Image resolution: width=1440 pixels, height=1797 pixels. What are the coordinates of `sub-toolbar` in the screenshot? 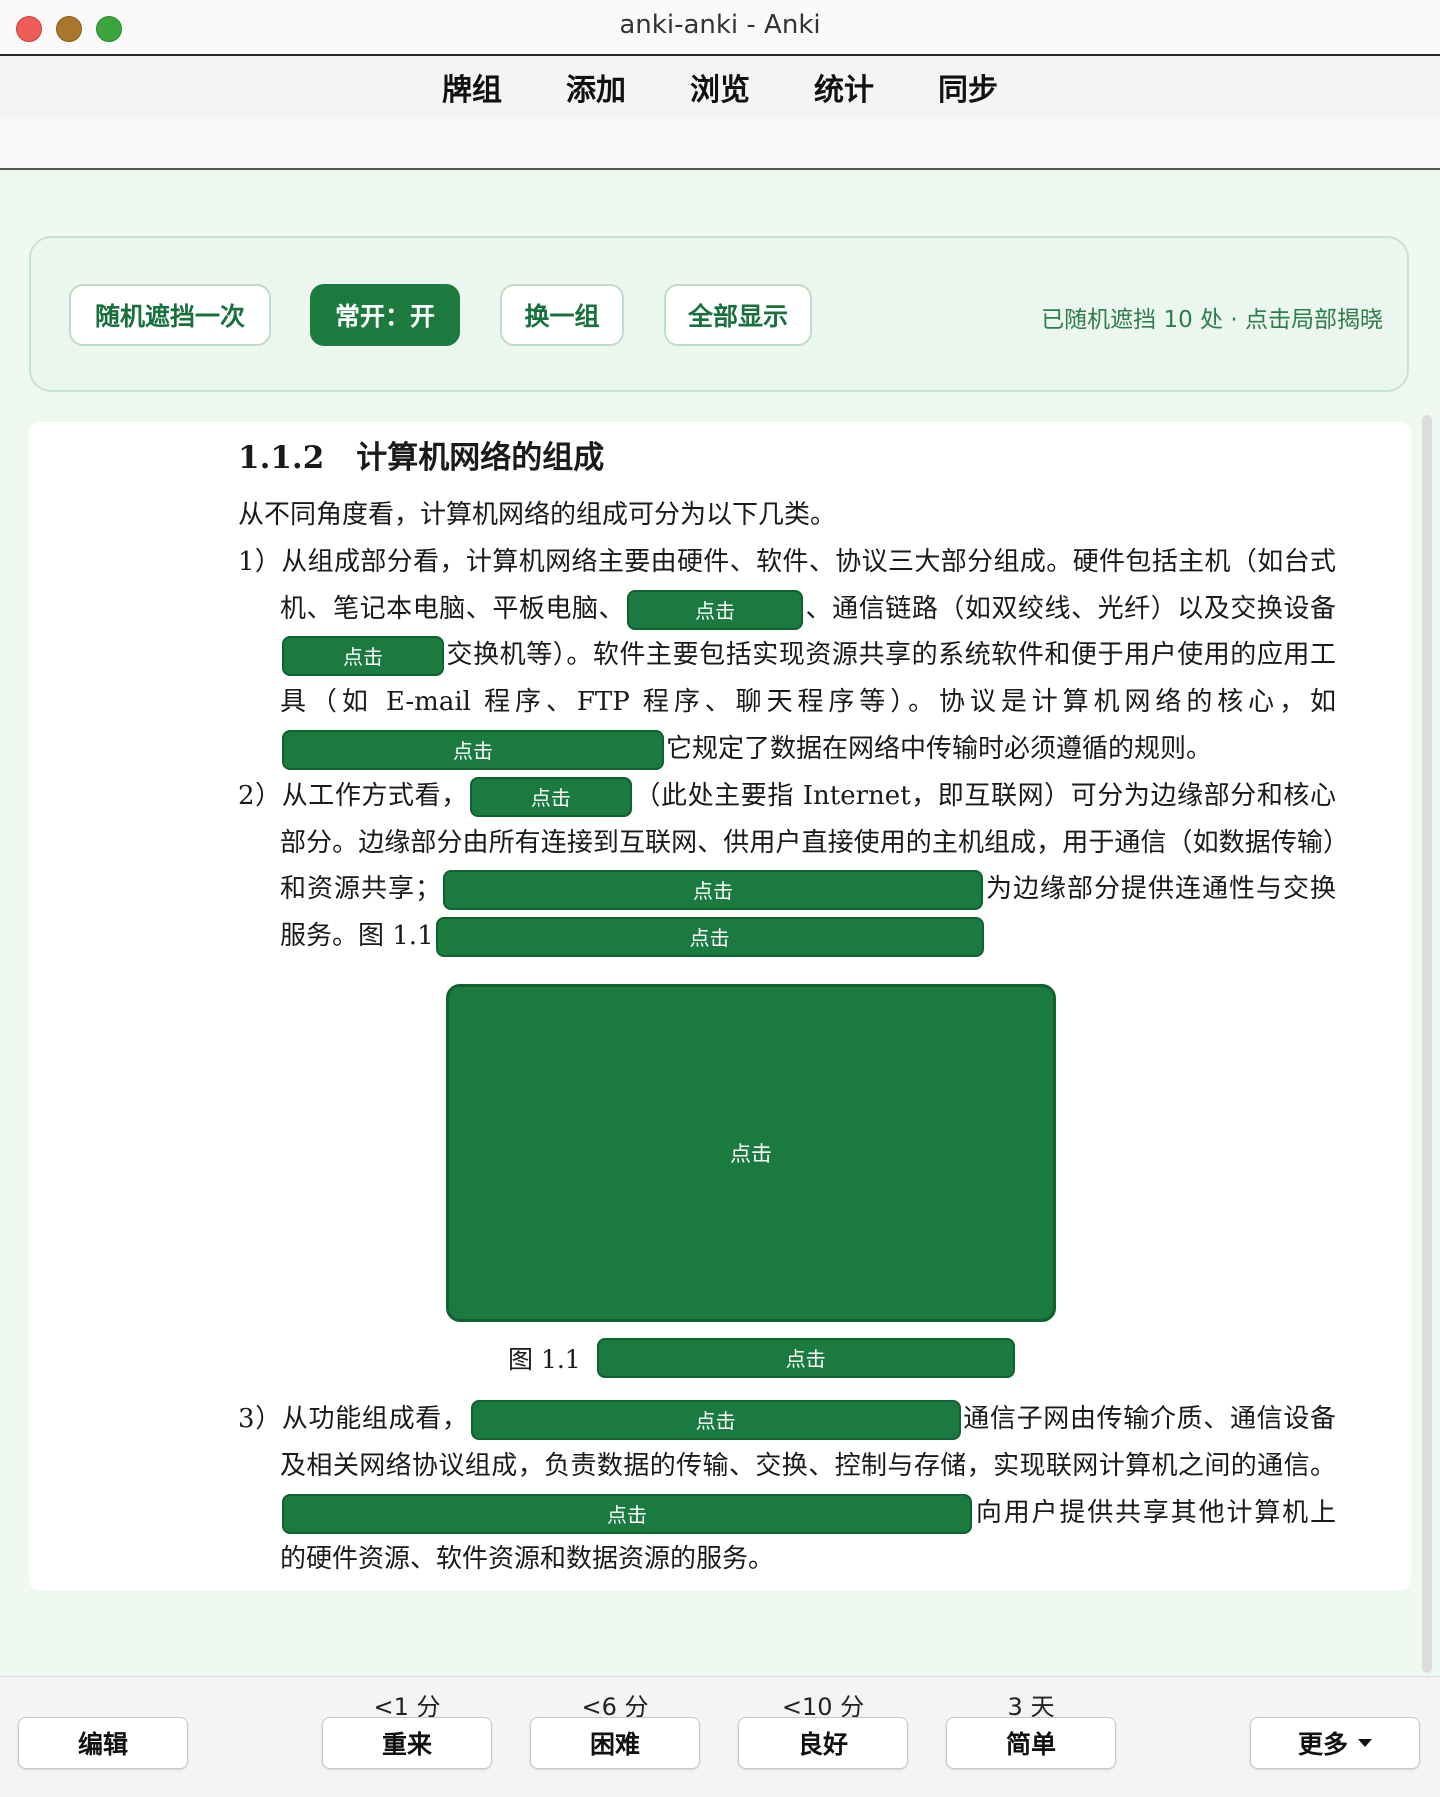 It's located at (720, 144).